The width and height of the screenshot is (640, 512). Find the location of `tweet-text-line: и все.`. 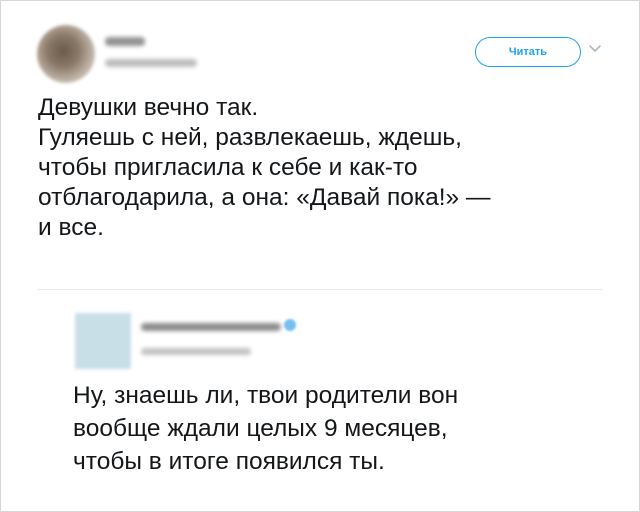

tweet-text-line: и все. is located at coordinates (71, 227).